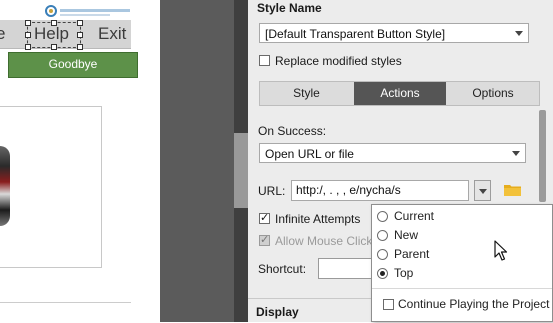 The height and width of the screenshot is (323, 553). I want to click on selection-box, so click(54, 35).